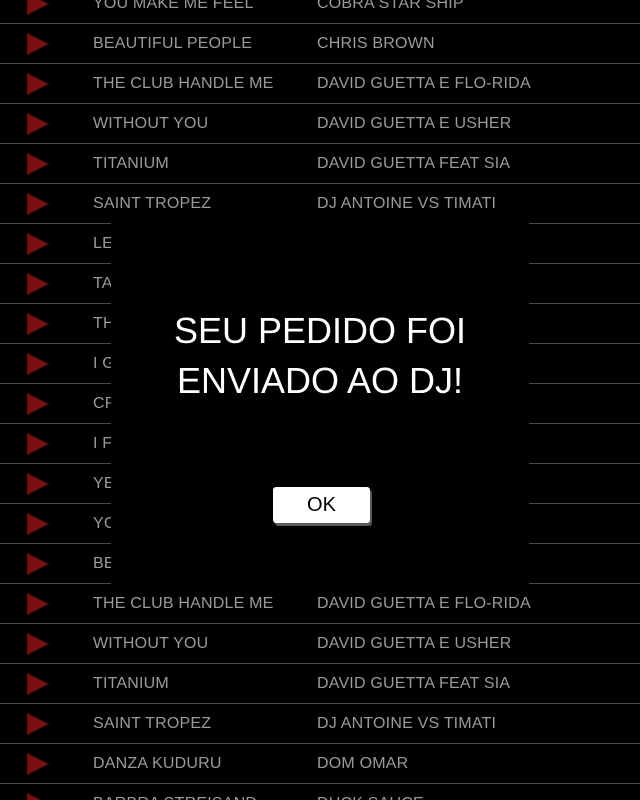 This screenshot has height=800, width=640. I want to click on song-row: BEAUTIFUL PEOPLE CHRIS BROWN, so click(320, 44).